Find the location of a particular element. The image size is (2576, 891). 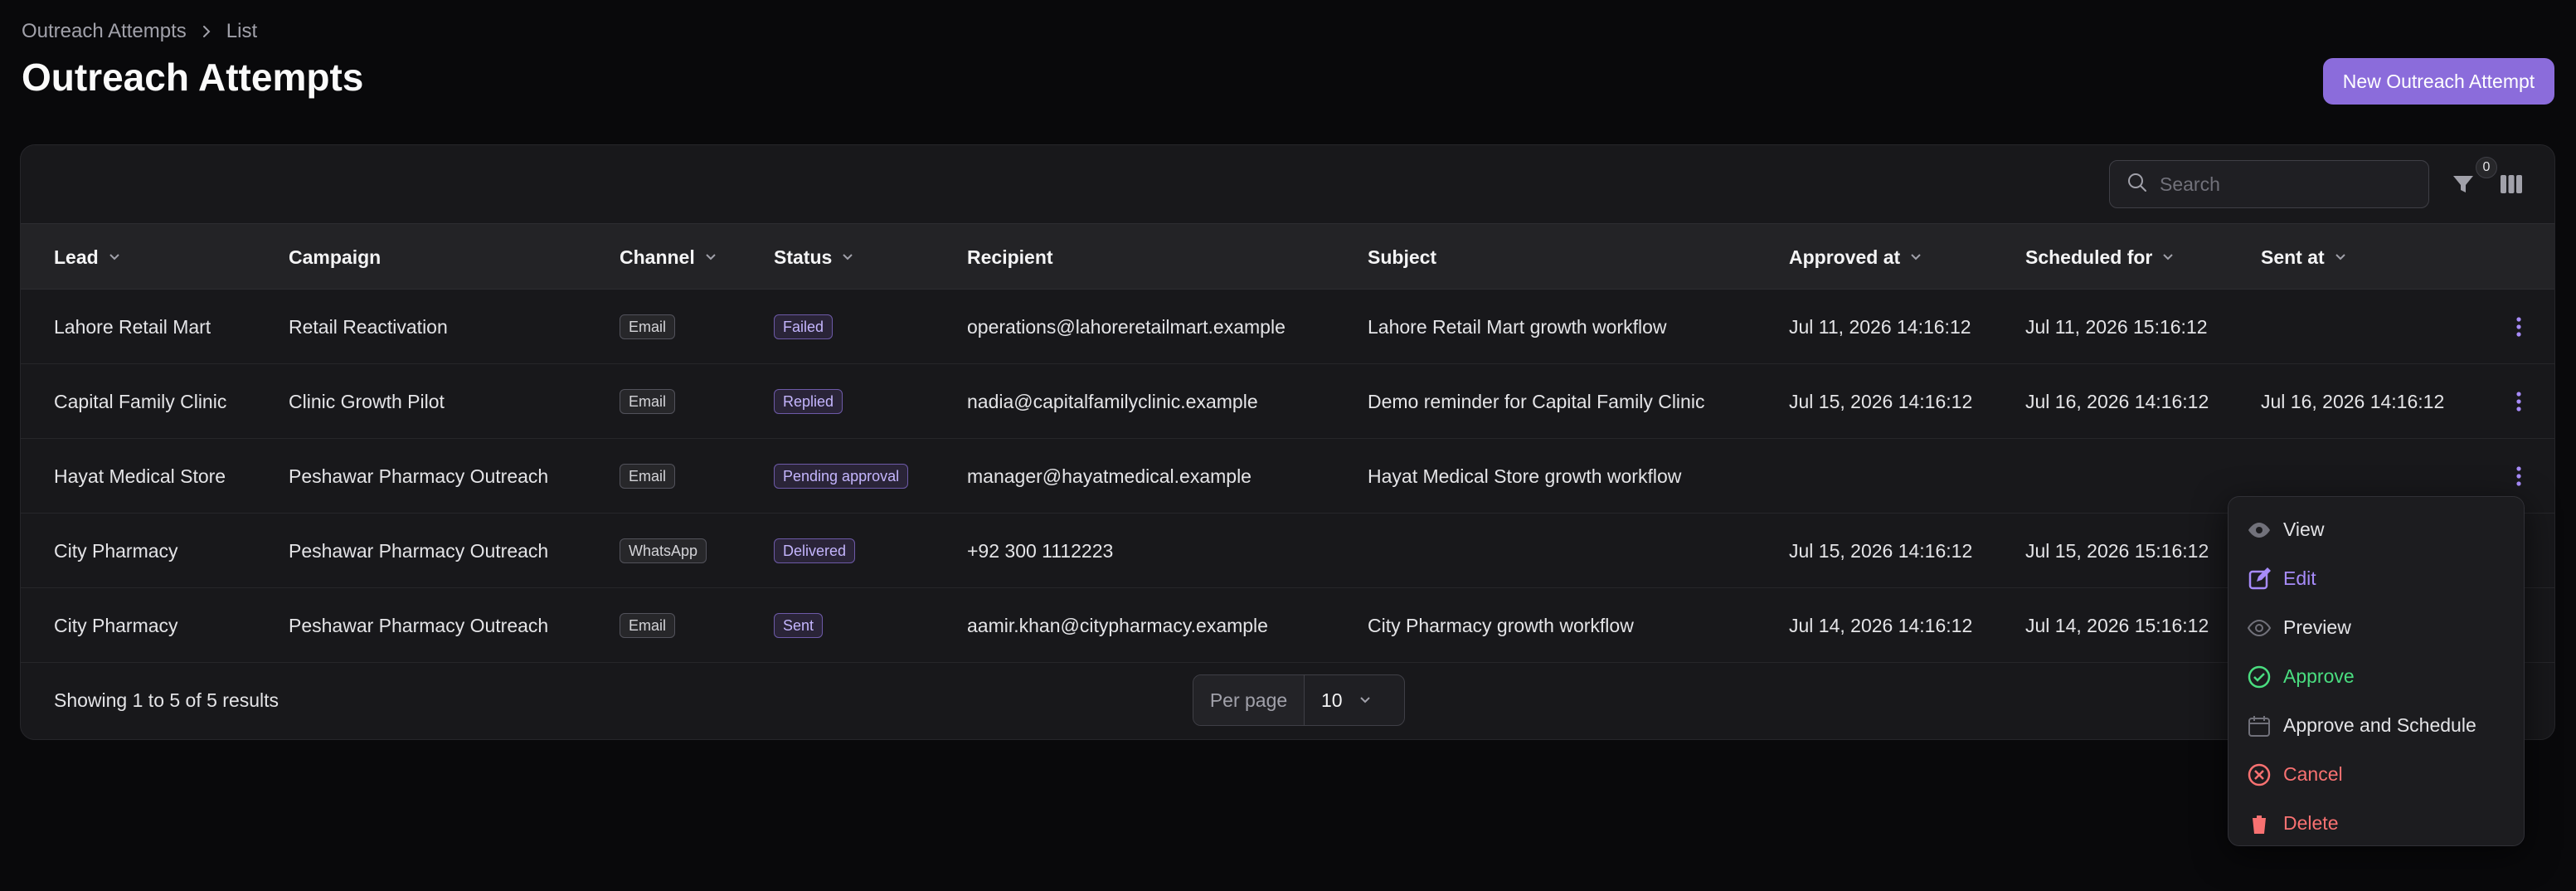

cell-status: Sent is located at coordinates (799, 625).